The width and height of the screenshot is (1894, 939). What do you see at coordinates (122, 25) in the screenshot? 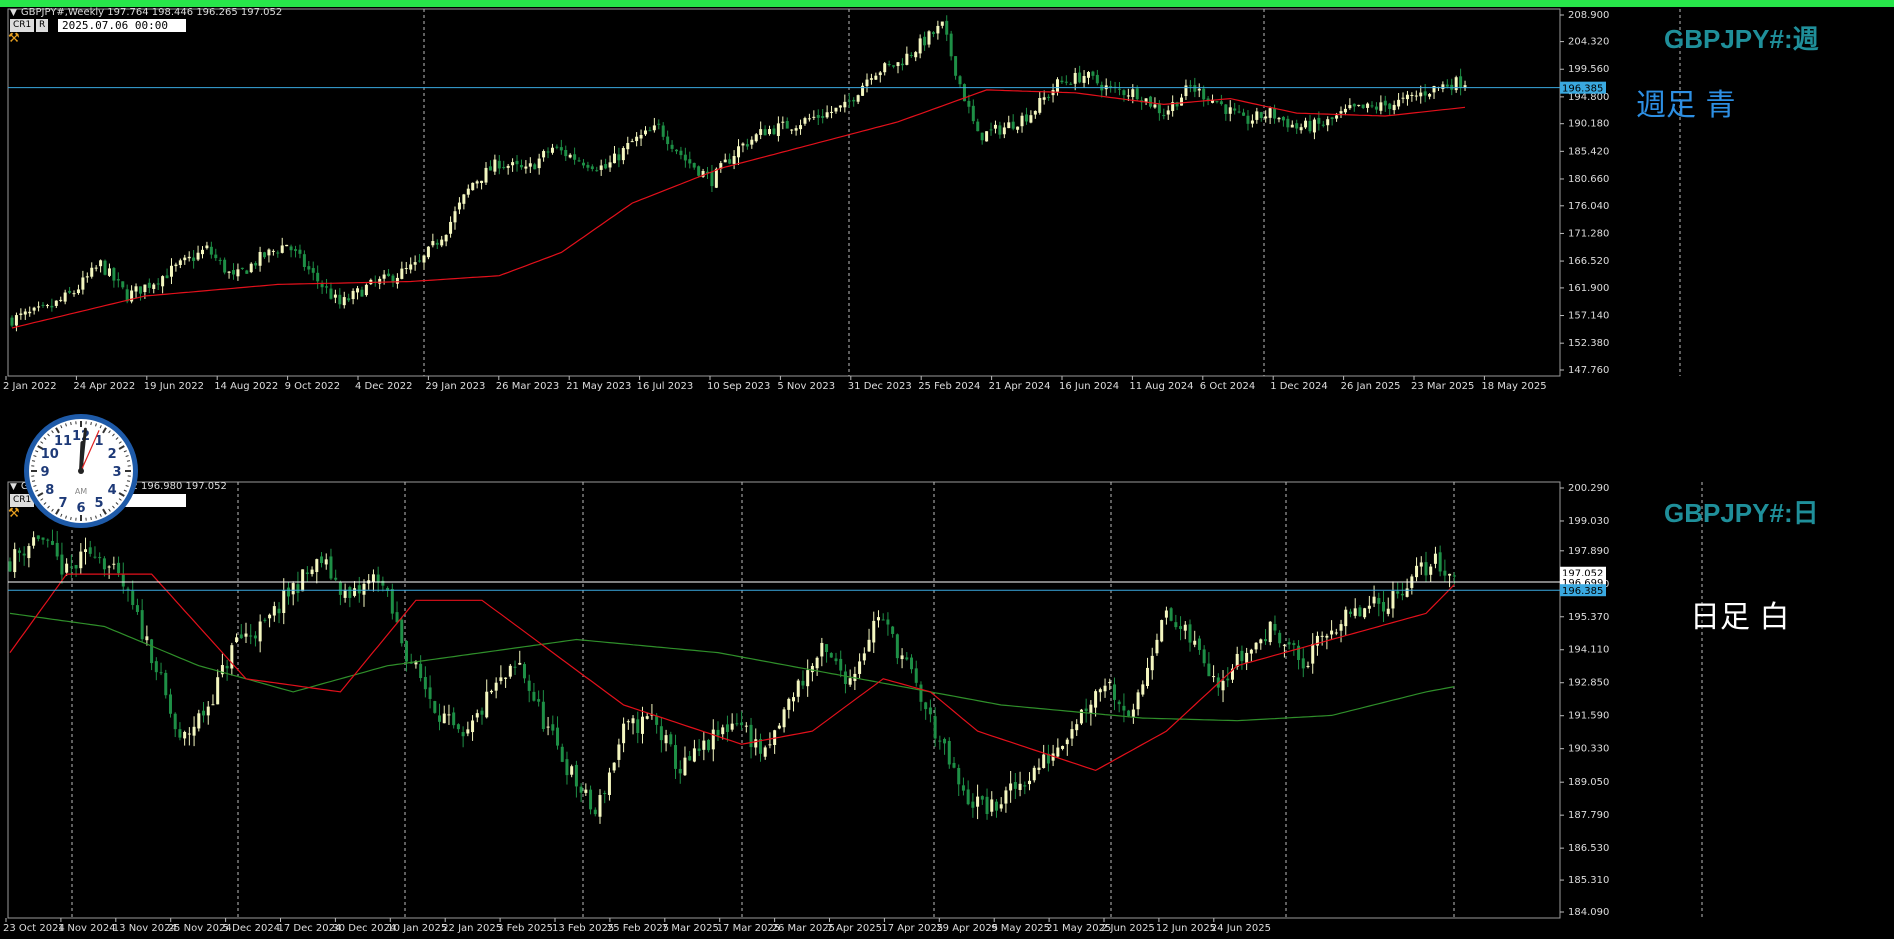
I see `weekly-date-box: 2025.07.06 00:00` at bounding box center [122, 25].